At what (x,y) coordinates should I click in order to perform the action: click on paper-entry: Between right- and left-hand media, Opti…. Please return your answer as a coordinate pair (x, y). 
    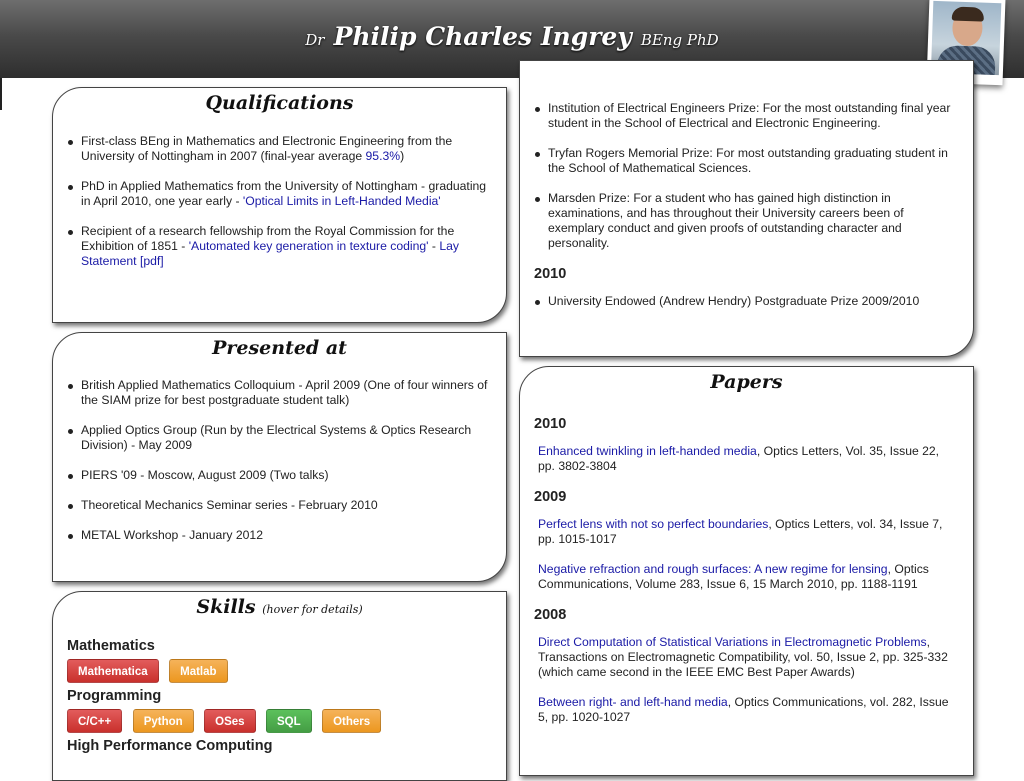
    Looking at the image, I should click on (743, 709).